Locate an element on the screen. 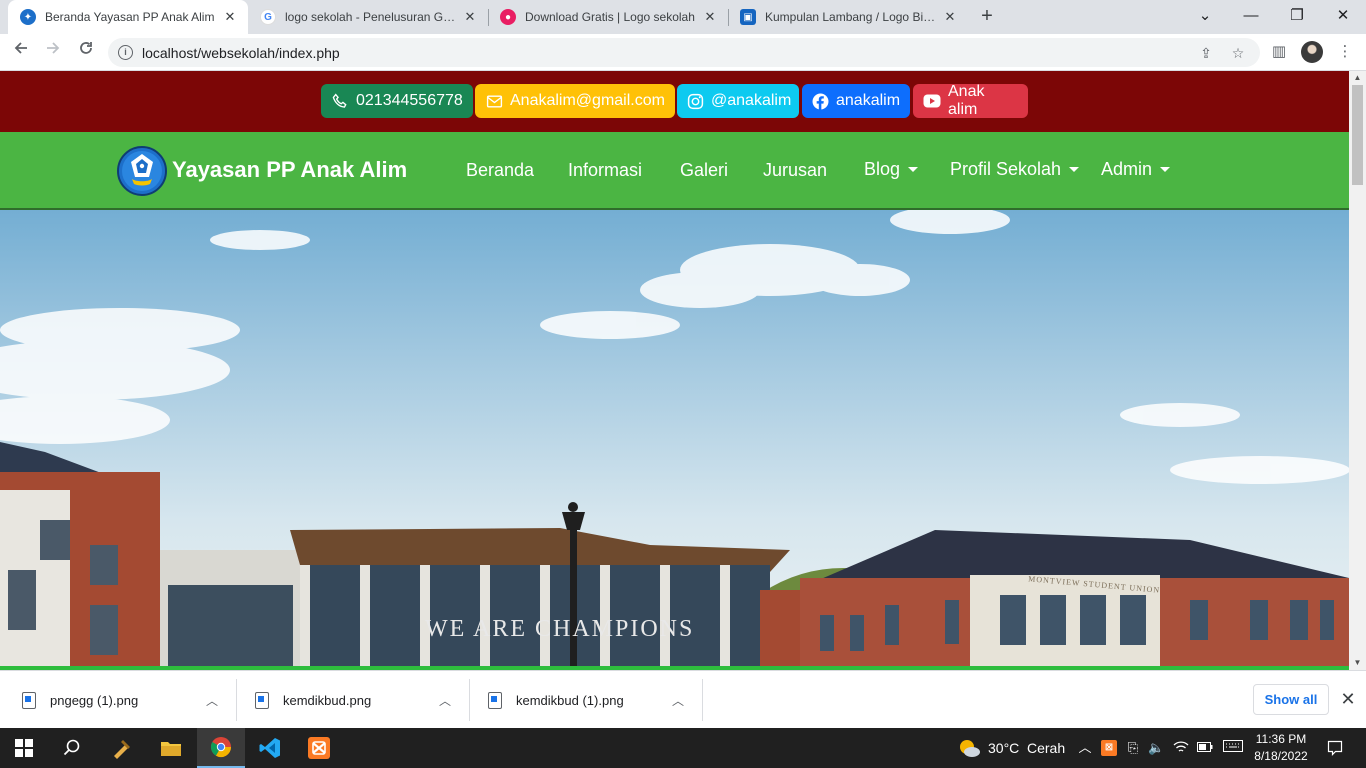  nav-jurusan: Jurusan is located at coordinates (795, 170).